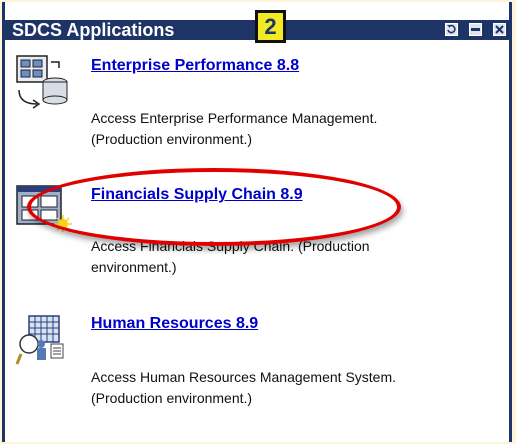  I want to click on human-resources-link: Human Resources 8.9, so click(174, 324).